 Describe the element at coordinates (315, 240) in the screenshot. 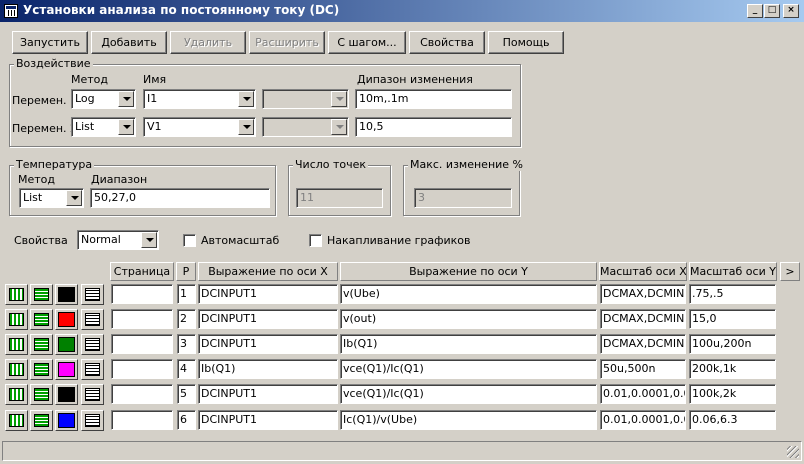

I see `accumulate-checkbox` at that location.